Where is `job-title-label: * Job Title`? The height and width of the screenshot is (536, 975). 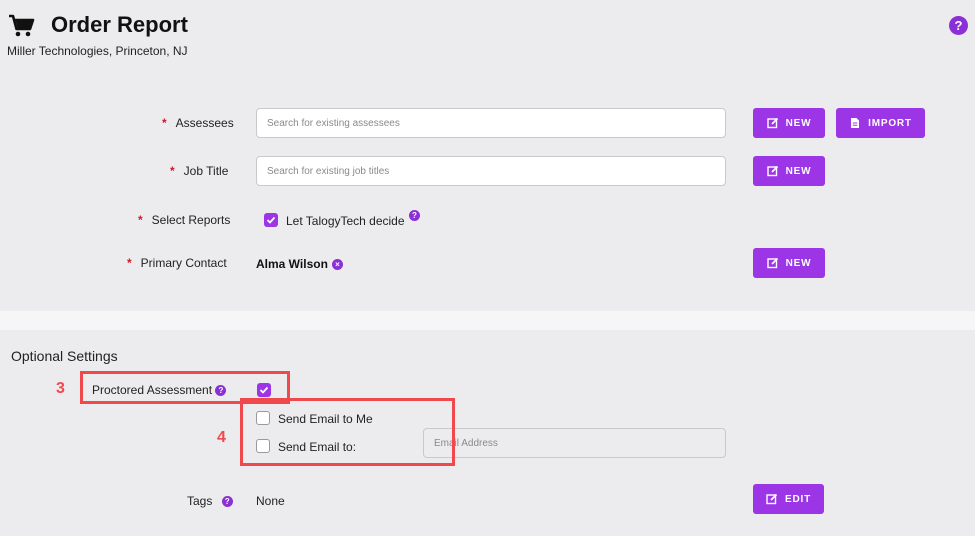 job-title-label: * Job Title is located at coordinates (199, 171).